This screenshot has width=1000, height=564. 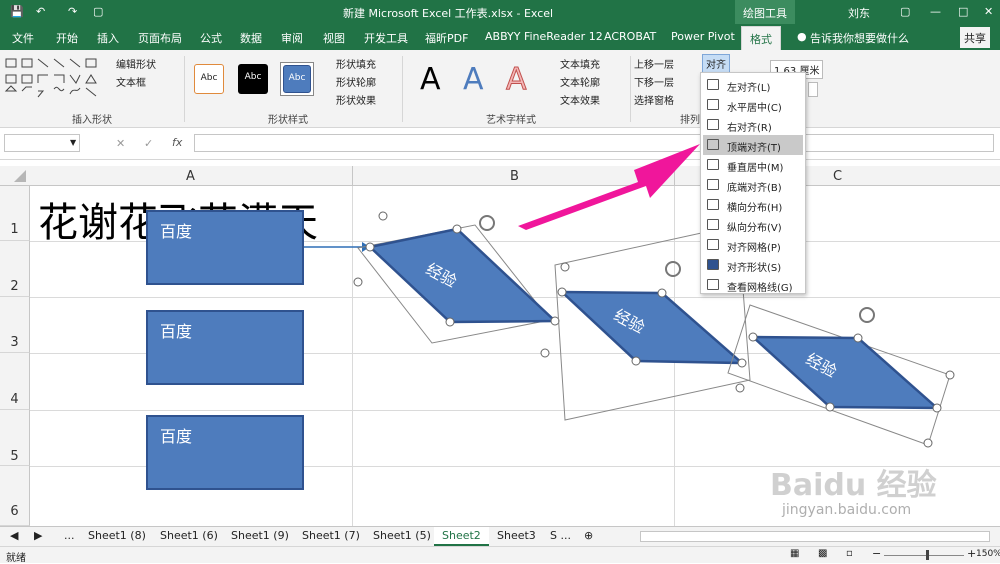 What do you see at coordinates (57, 81) in the screenshot?
I see `shapes-gallery` at bounding box center [57, 81].